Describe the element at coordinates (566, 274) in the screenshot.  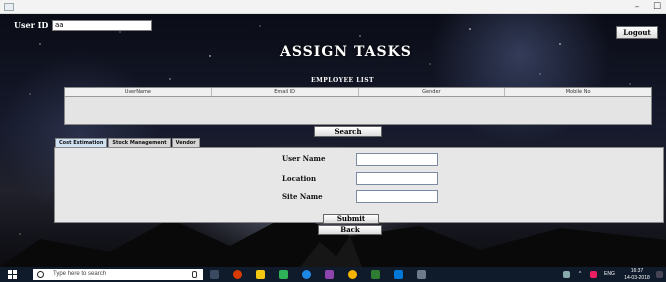
I see `people-icon` at that location.